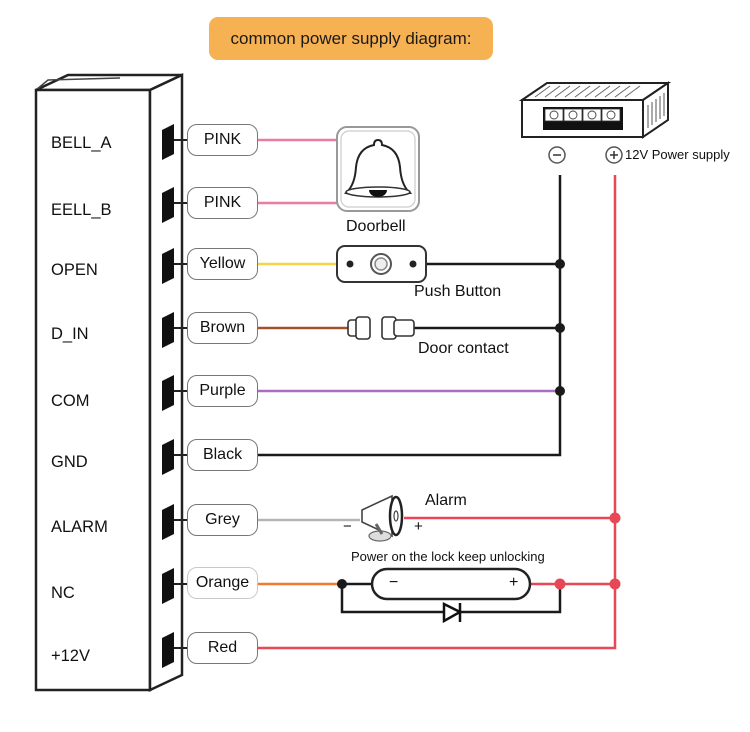  Describe the element at coordinates (222, 391) in the screenshot. I see `wire-tag-purple: Purple` at that location.